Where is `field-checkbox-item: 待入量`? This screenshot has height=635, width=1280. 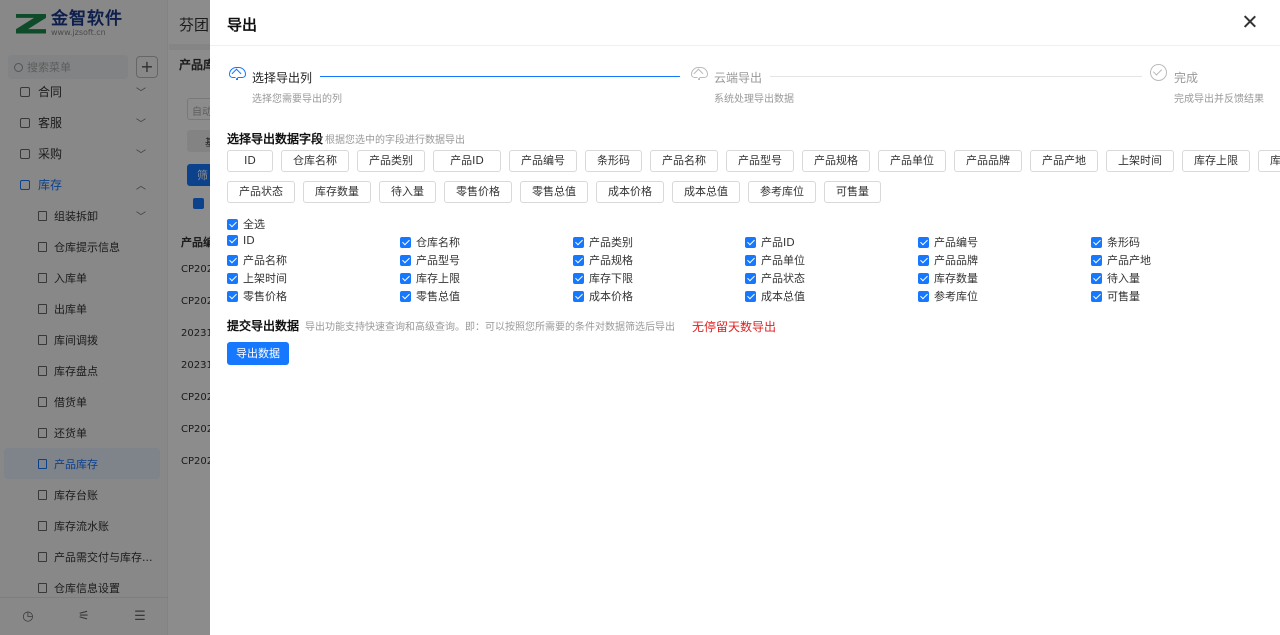 field-checkbox-item: 待入量 is located at coordinates (1115, 278).